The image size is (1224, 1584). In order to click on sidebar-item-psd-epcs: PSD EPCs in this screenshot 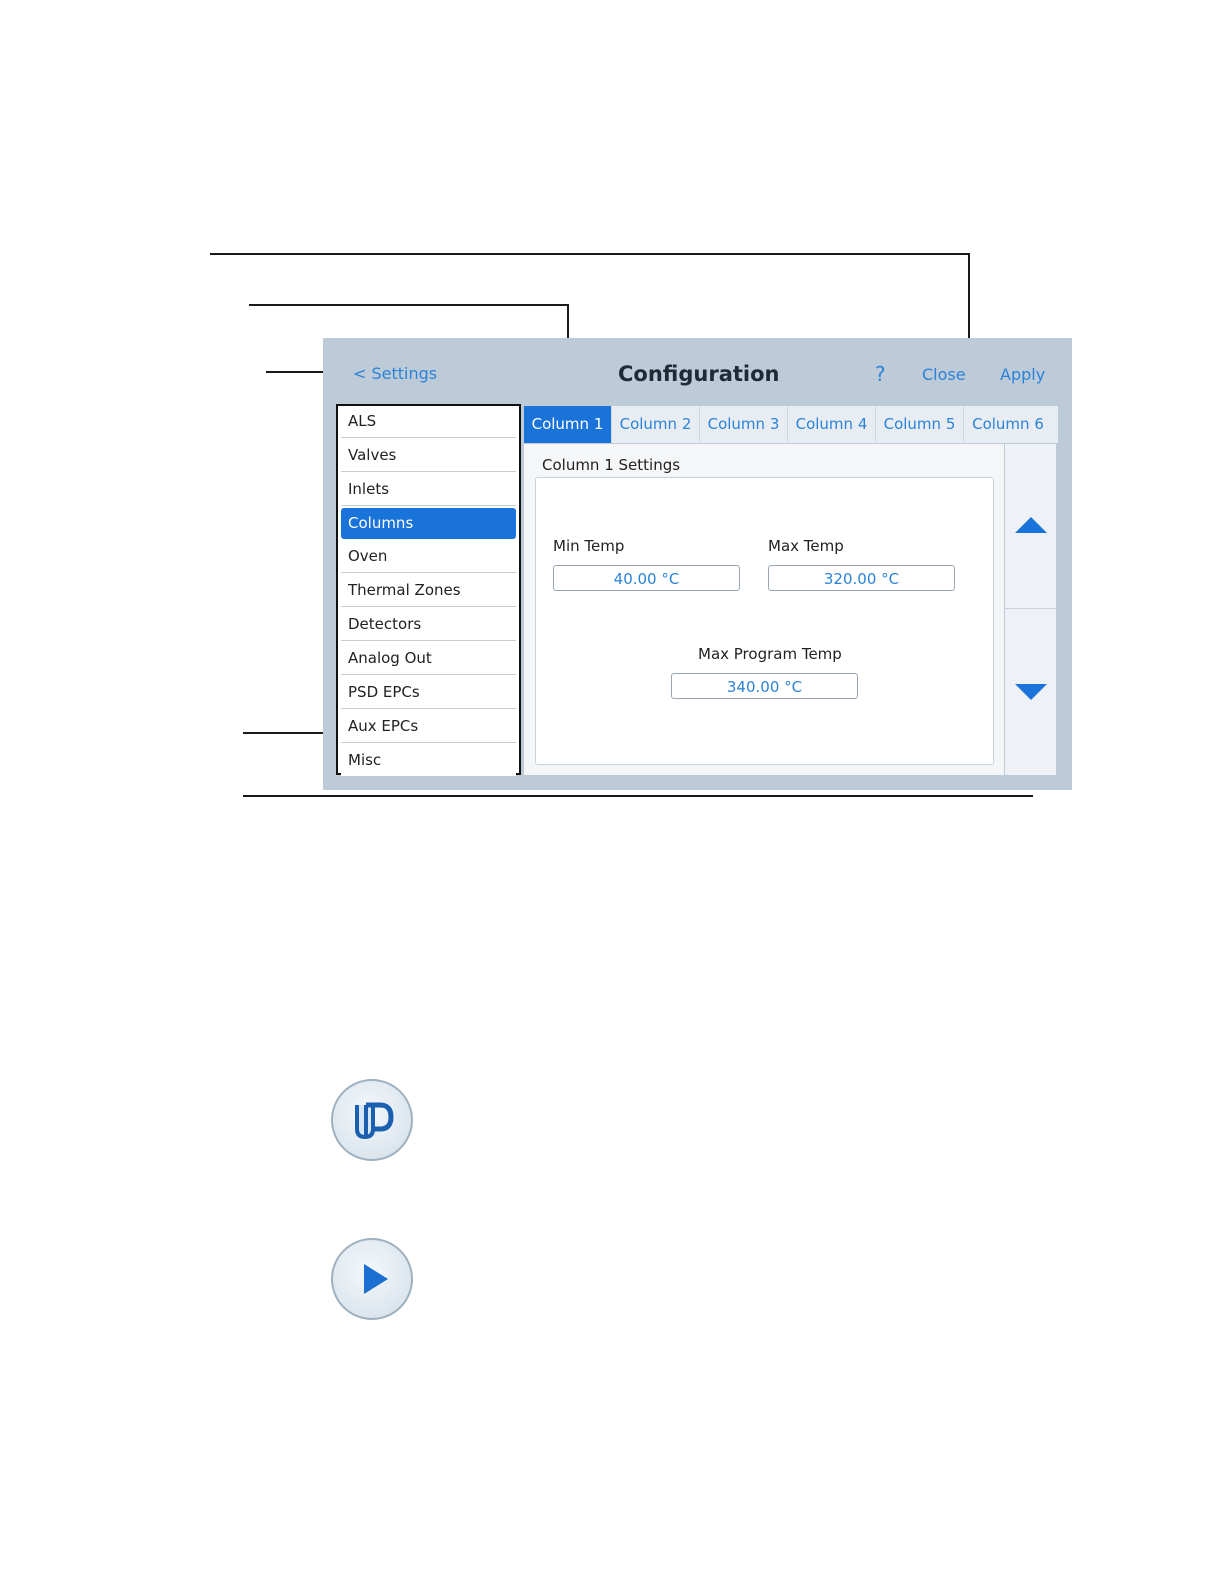, I will do `click(428, 693)`.